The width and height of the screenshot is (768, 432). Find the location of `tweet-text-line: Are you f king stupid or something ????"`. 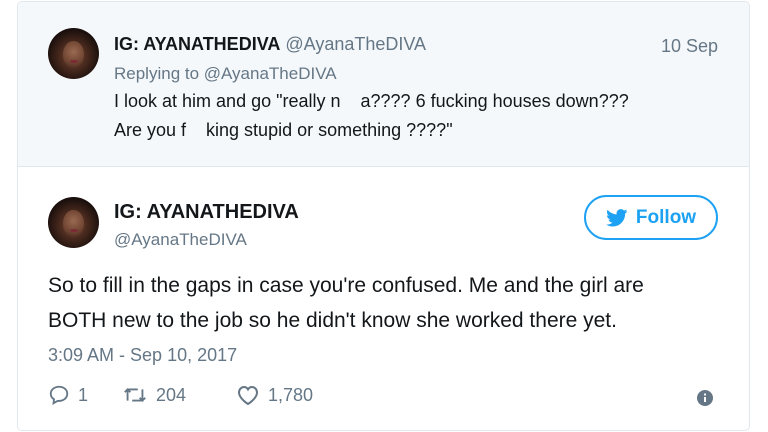

tweet-text-line: Are you f king stupid or something ????" is located at coordinates (283, 130).